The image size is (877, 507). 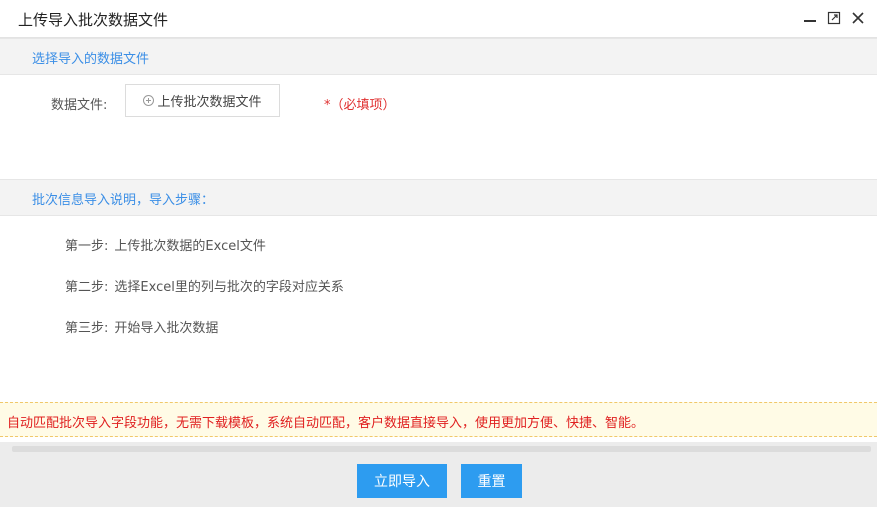 I want to click on step-label: 第二步:, so click(x=87, y=287).